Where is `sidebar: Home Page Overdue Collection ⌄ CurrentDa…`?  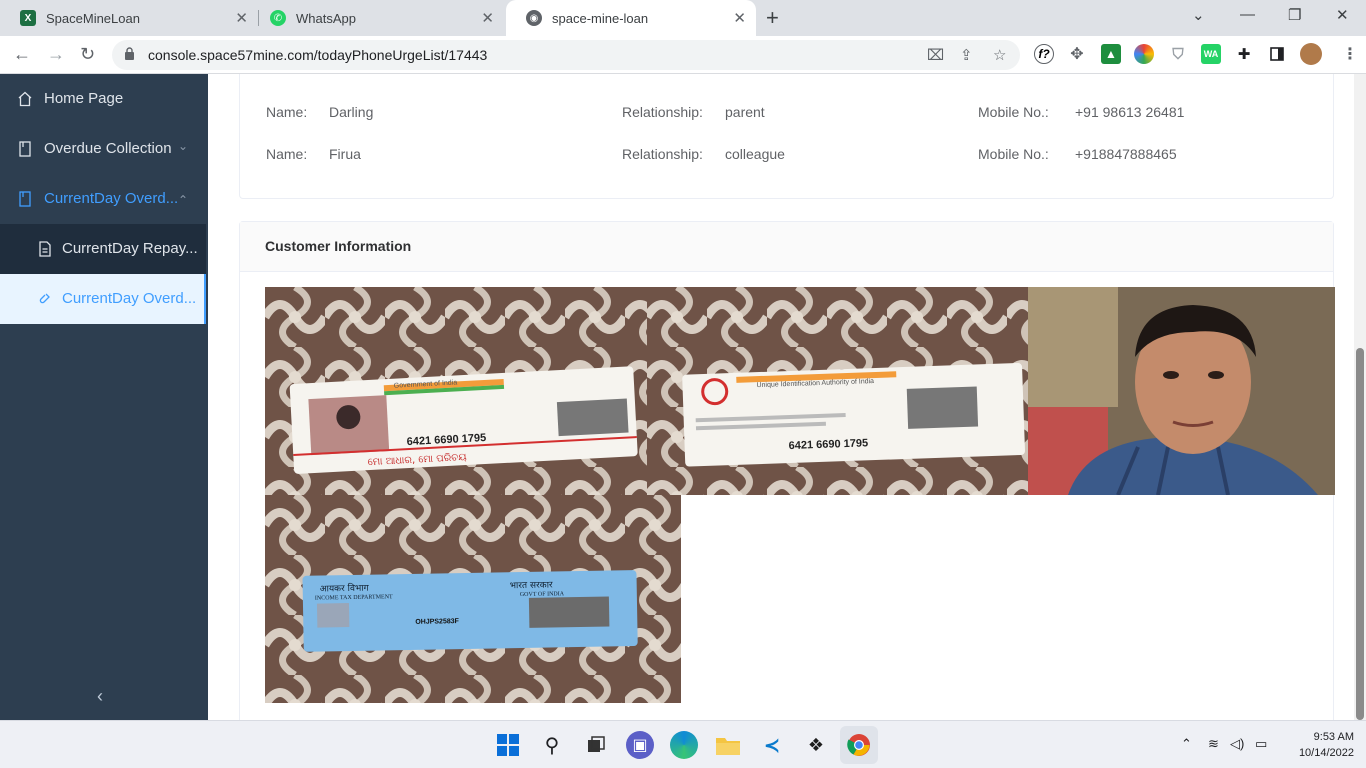 sidebar: Home Page Overdue Collection ⌄ CurrentDa… is located at coordinates (104, 397).